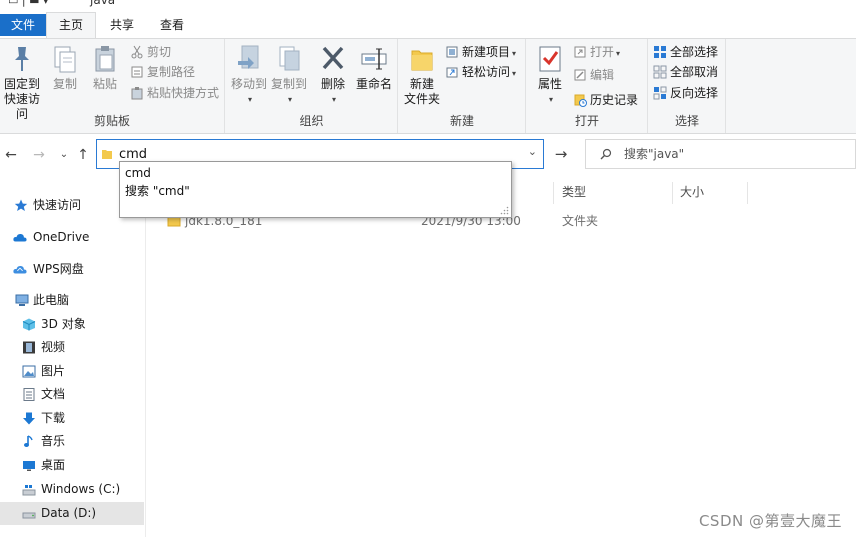  What do you see at coordinates (29, 347) in the screenshot?
I see `film-icon` at bounding box center [29, 347].